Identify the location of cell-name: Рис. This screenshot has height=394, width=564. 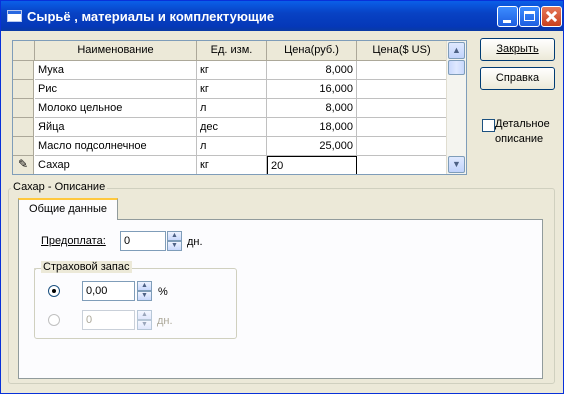
(116, 89).